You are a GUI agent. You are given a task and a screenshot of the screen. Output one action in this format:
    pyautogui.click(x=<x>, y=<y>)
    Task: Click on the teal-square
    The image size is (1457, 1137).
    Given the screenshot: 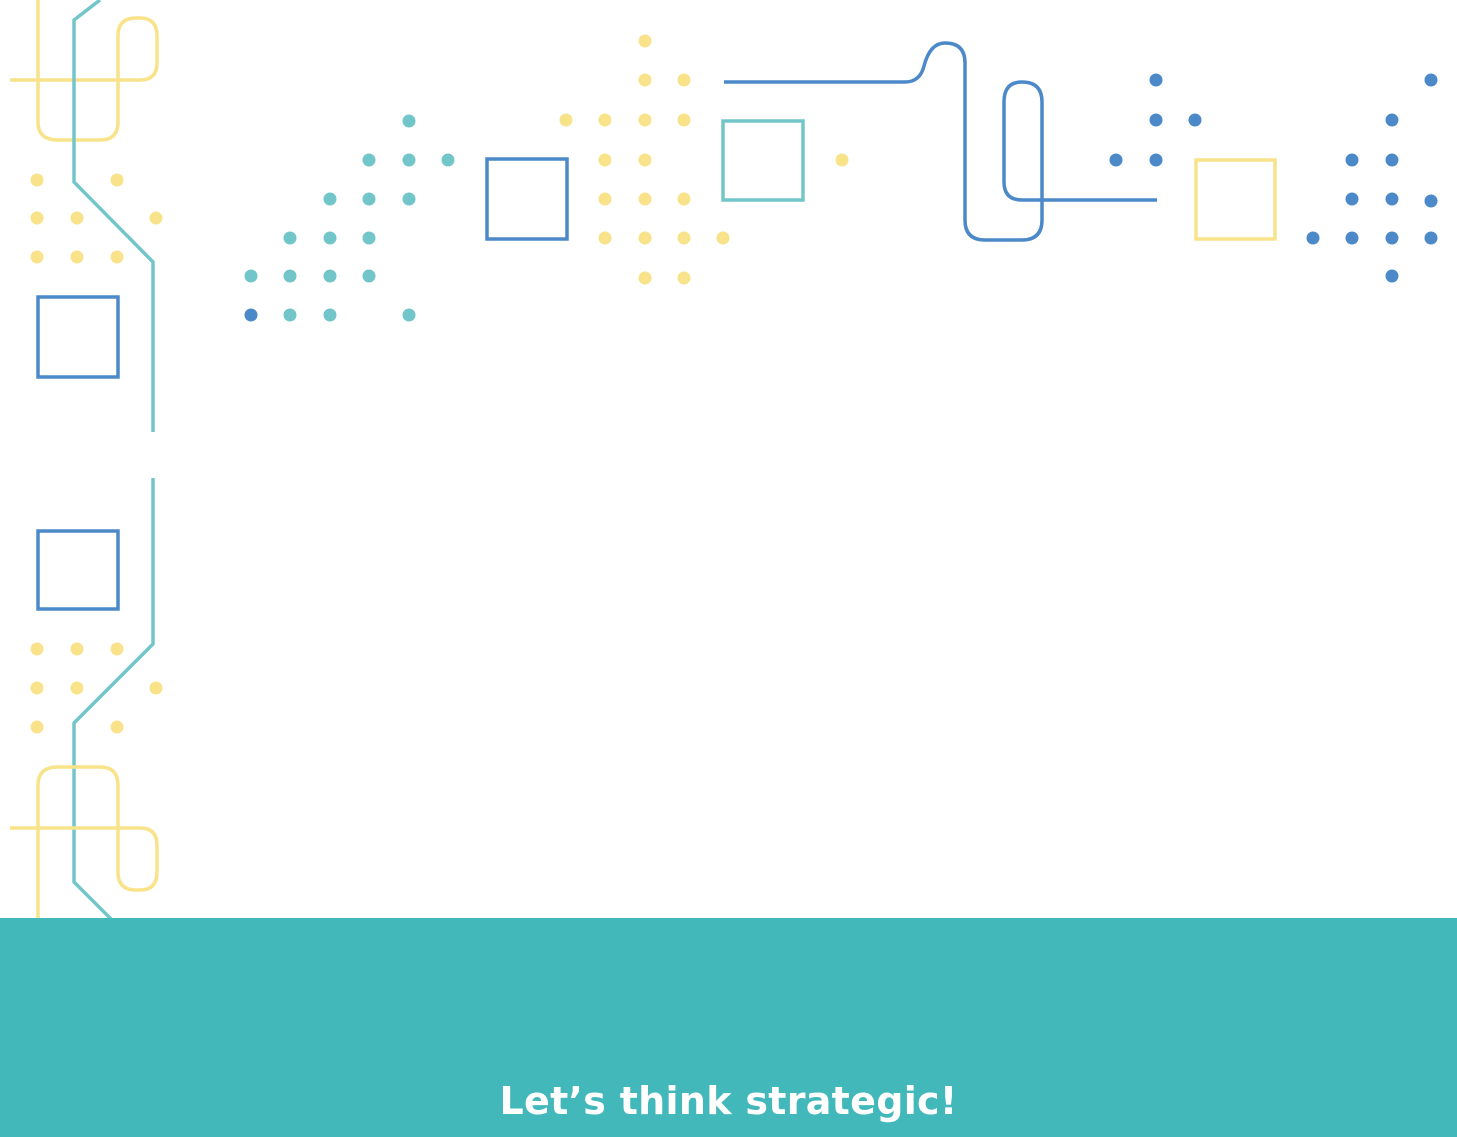 What is the action you would take?
    pyautogui.click(x=763, y=160)
    